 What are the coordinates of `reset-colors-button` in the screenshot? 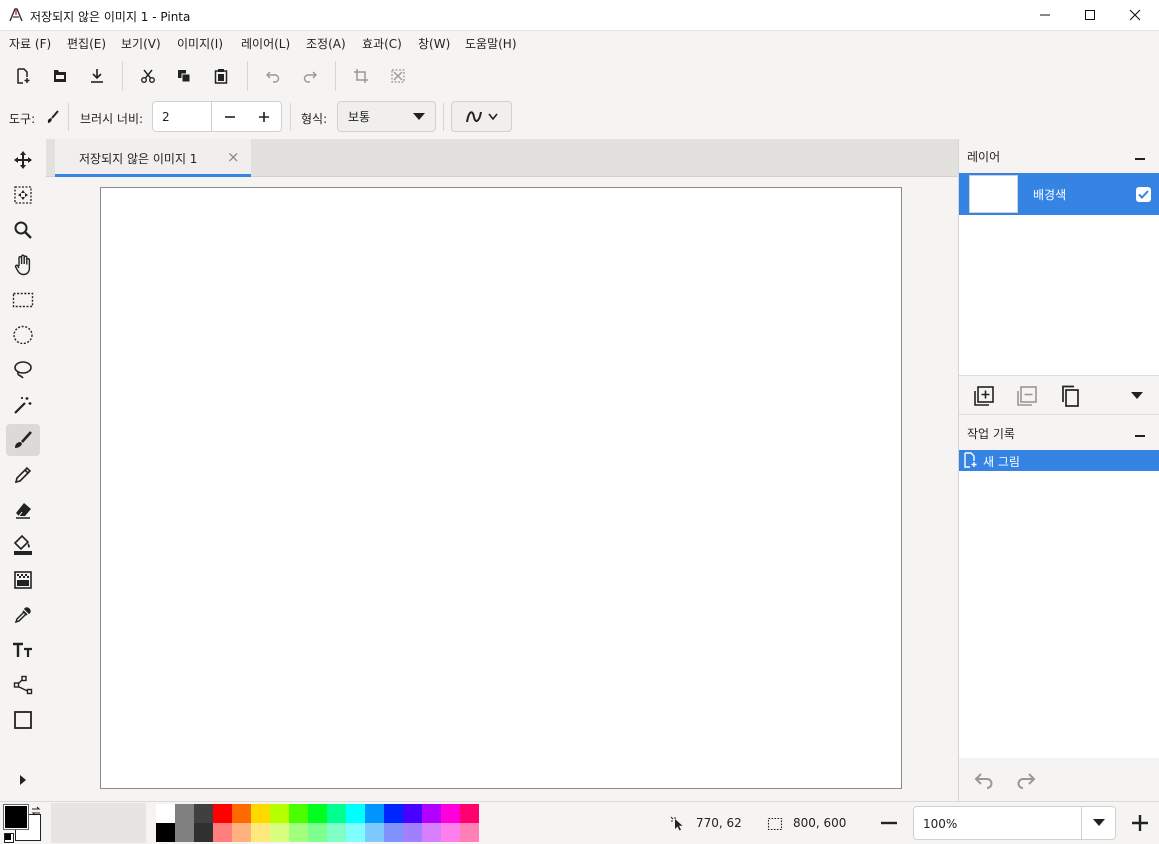 It's located at (9, 838).